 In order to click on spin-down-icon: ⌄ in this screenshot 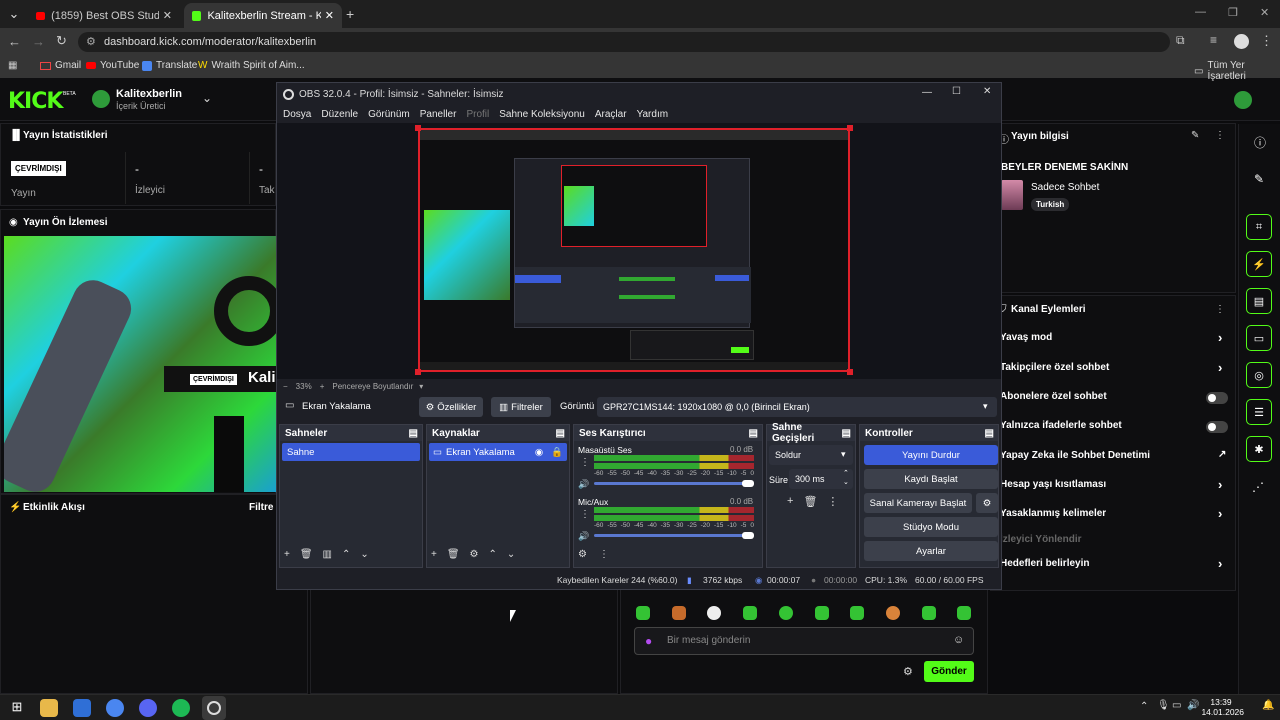, I will do `click(846, 482)`.